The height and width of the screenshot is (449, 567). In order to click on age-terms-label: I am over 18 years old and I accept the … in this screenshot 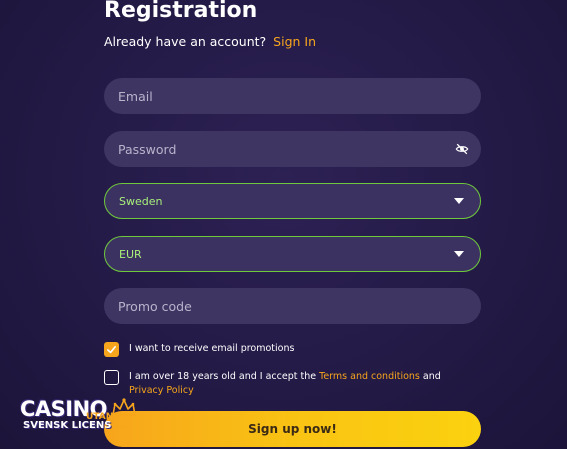, I will do `click(285, 384)`.